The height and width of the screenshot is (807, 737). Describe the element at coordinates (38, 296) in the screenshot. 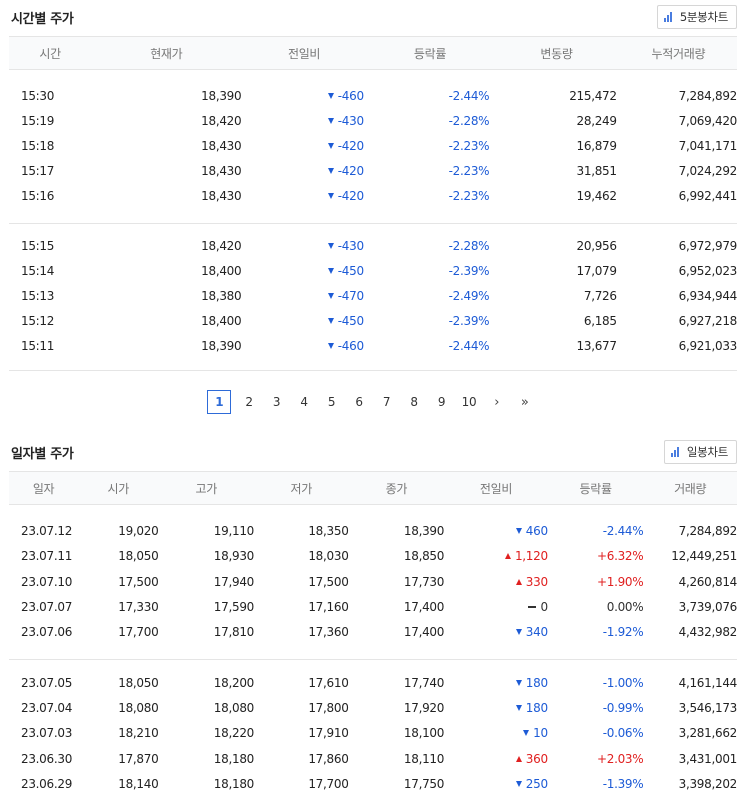

I see `time-cell: 15:13` at that location.